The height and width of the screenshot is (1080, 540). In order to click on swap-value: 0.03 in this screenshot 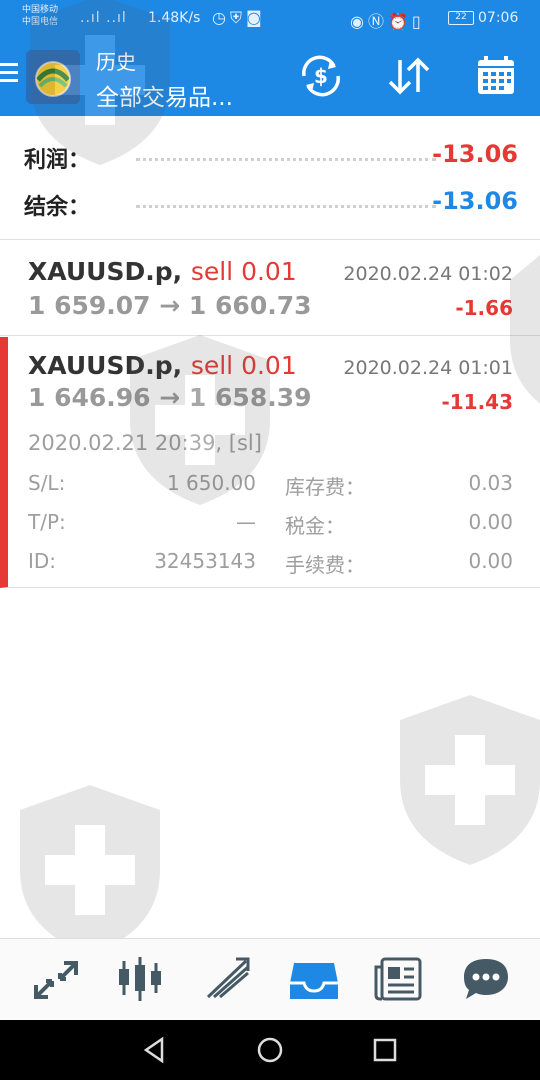, I will do `click(490, 483)`.